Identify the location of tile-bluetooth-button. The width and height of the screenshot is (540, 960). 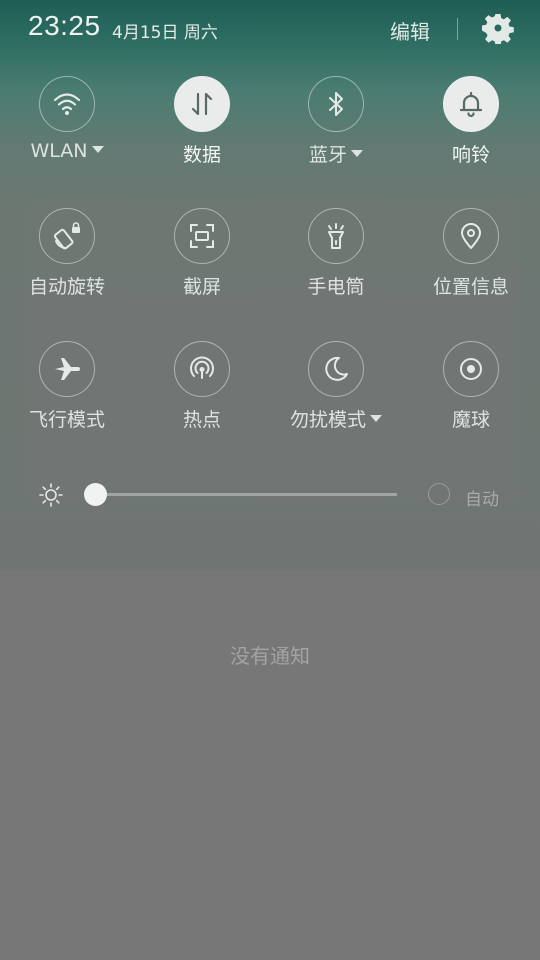
(336, 104).